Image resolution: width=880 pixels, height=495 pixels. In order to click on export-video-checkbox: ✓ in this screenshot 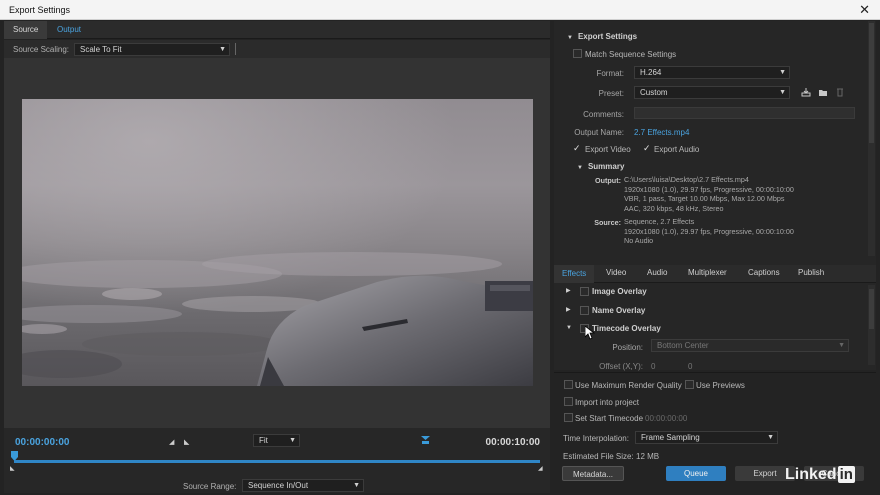, I will do `click(577, 148)`.